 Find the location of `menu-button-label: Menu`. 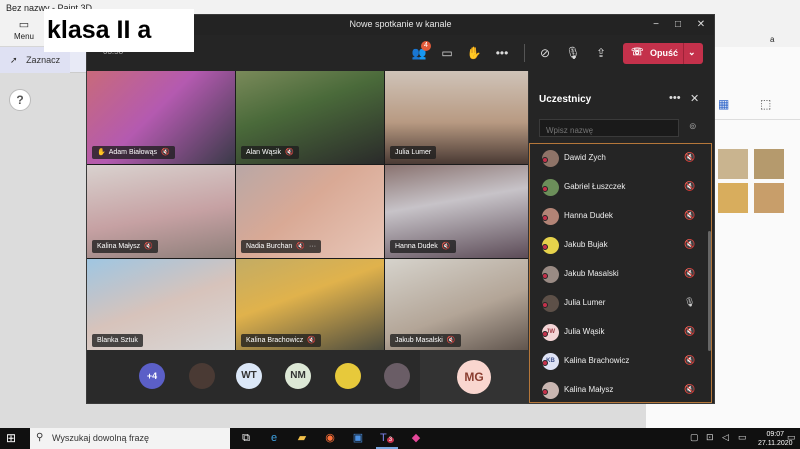

menu-button-label: Menu is located at coordinates (23, 36).